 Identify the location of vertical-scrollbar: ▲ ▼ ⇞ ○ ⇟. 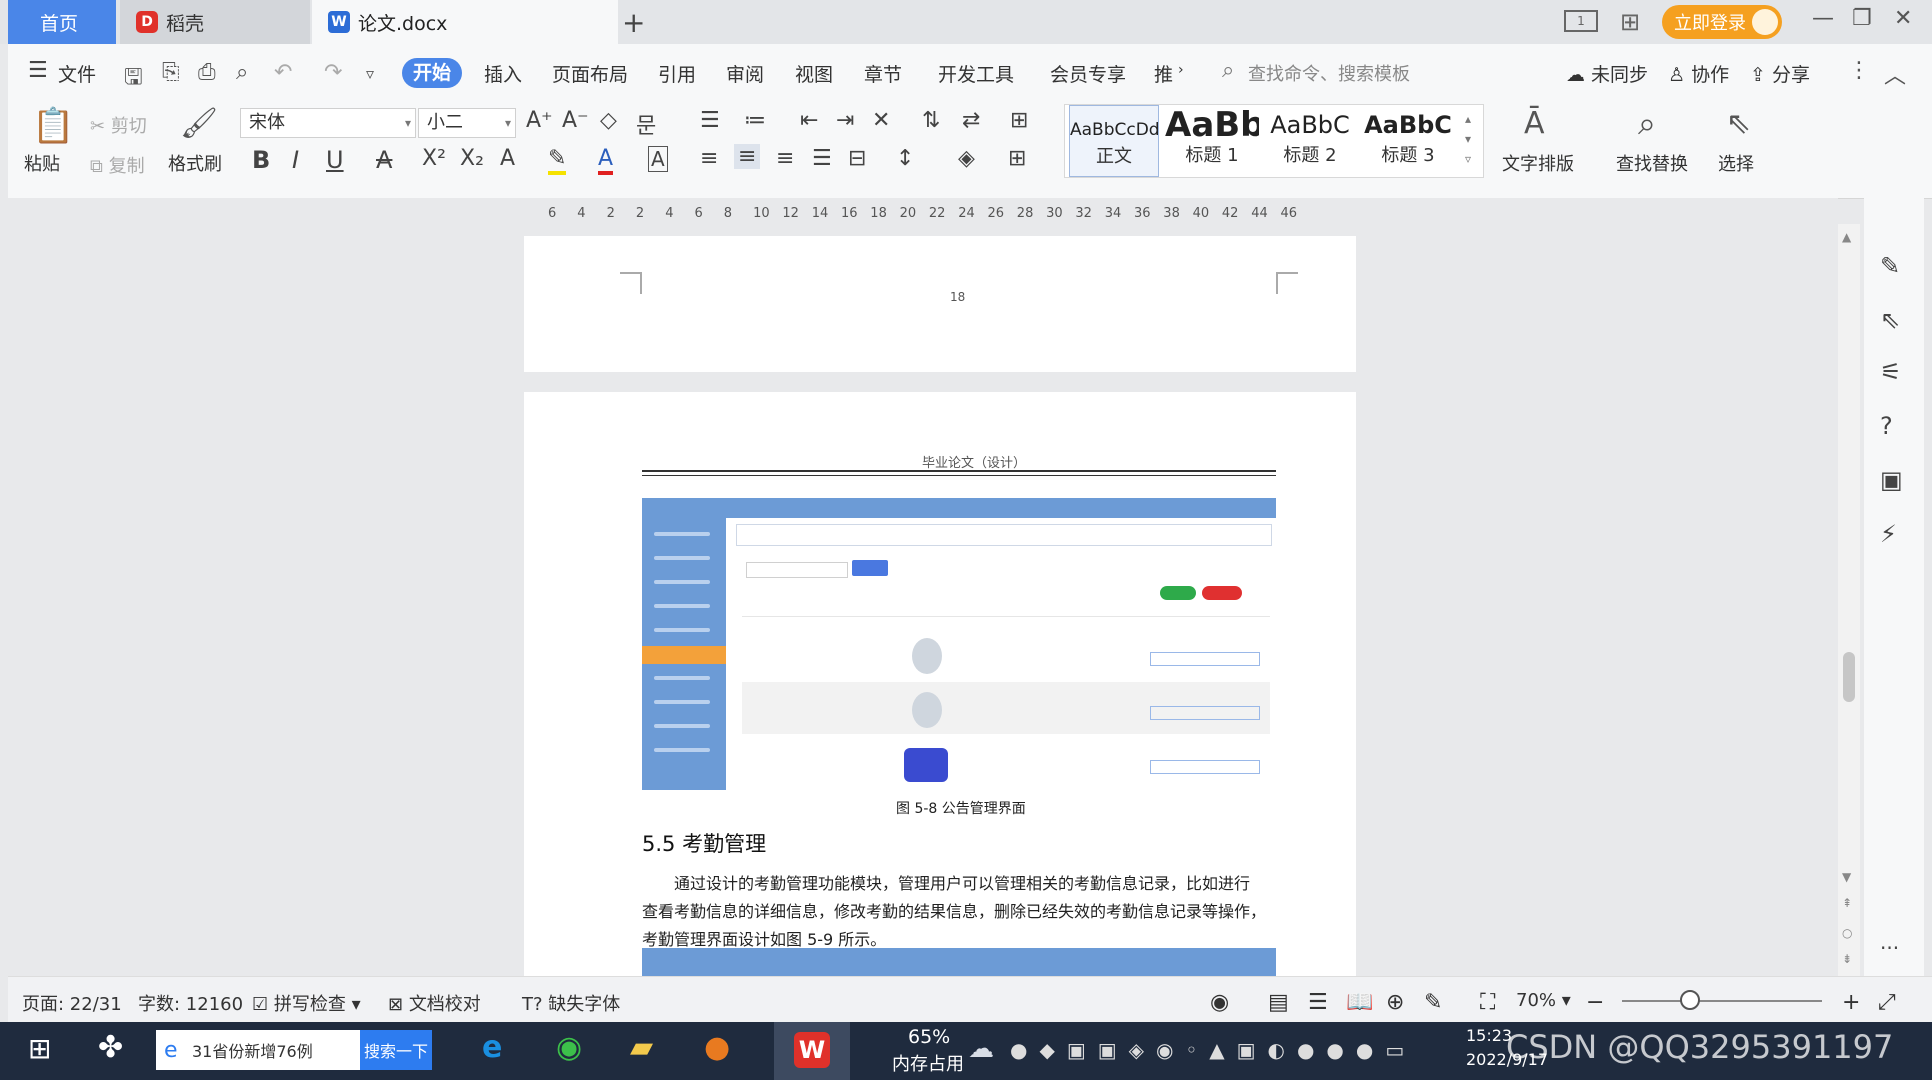
(1849, 600).